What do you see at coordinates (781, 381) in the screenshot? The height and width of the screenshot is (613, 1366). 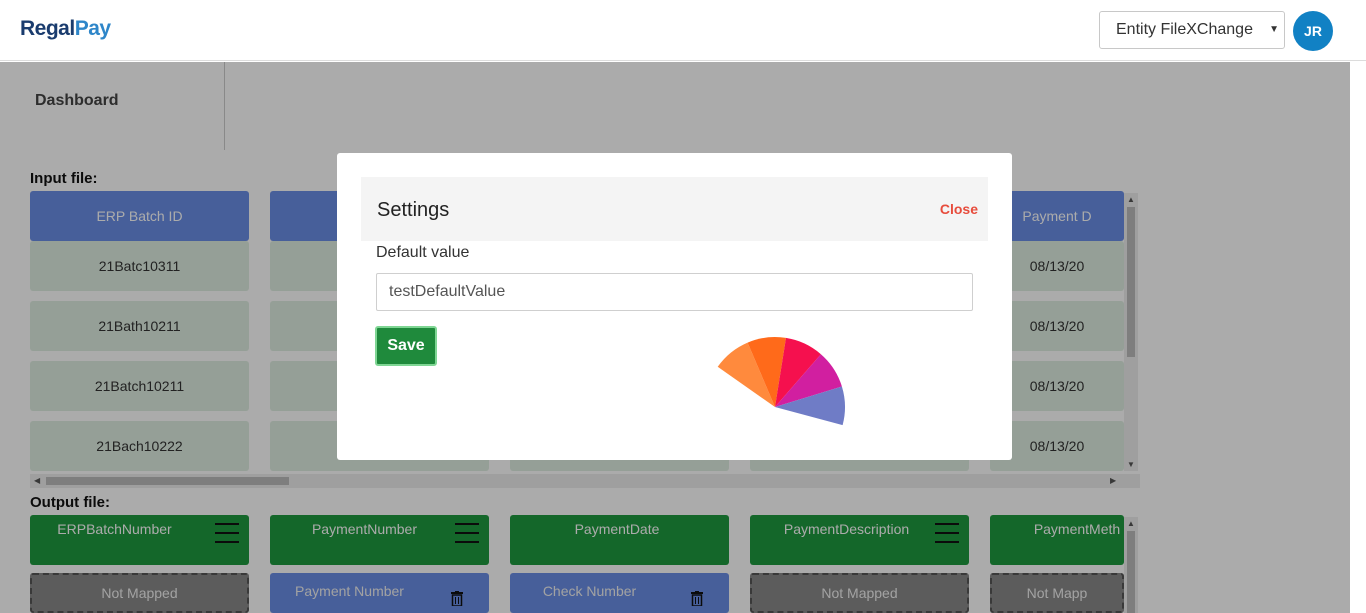 I see `loading-spinner-icon` at bounding box center [781, 381].